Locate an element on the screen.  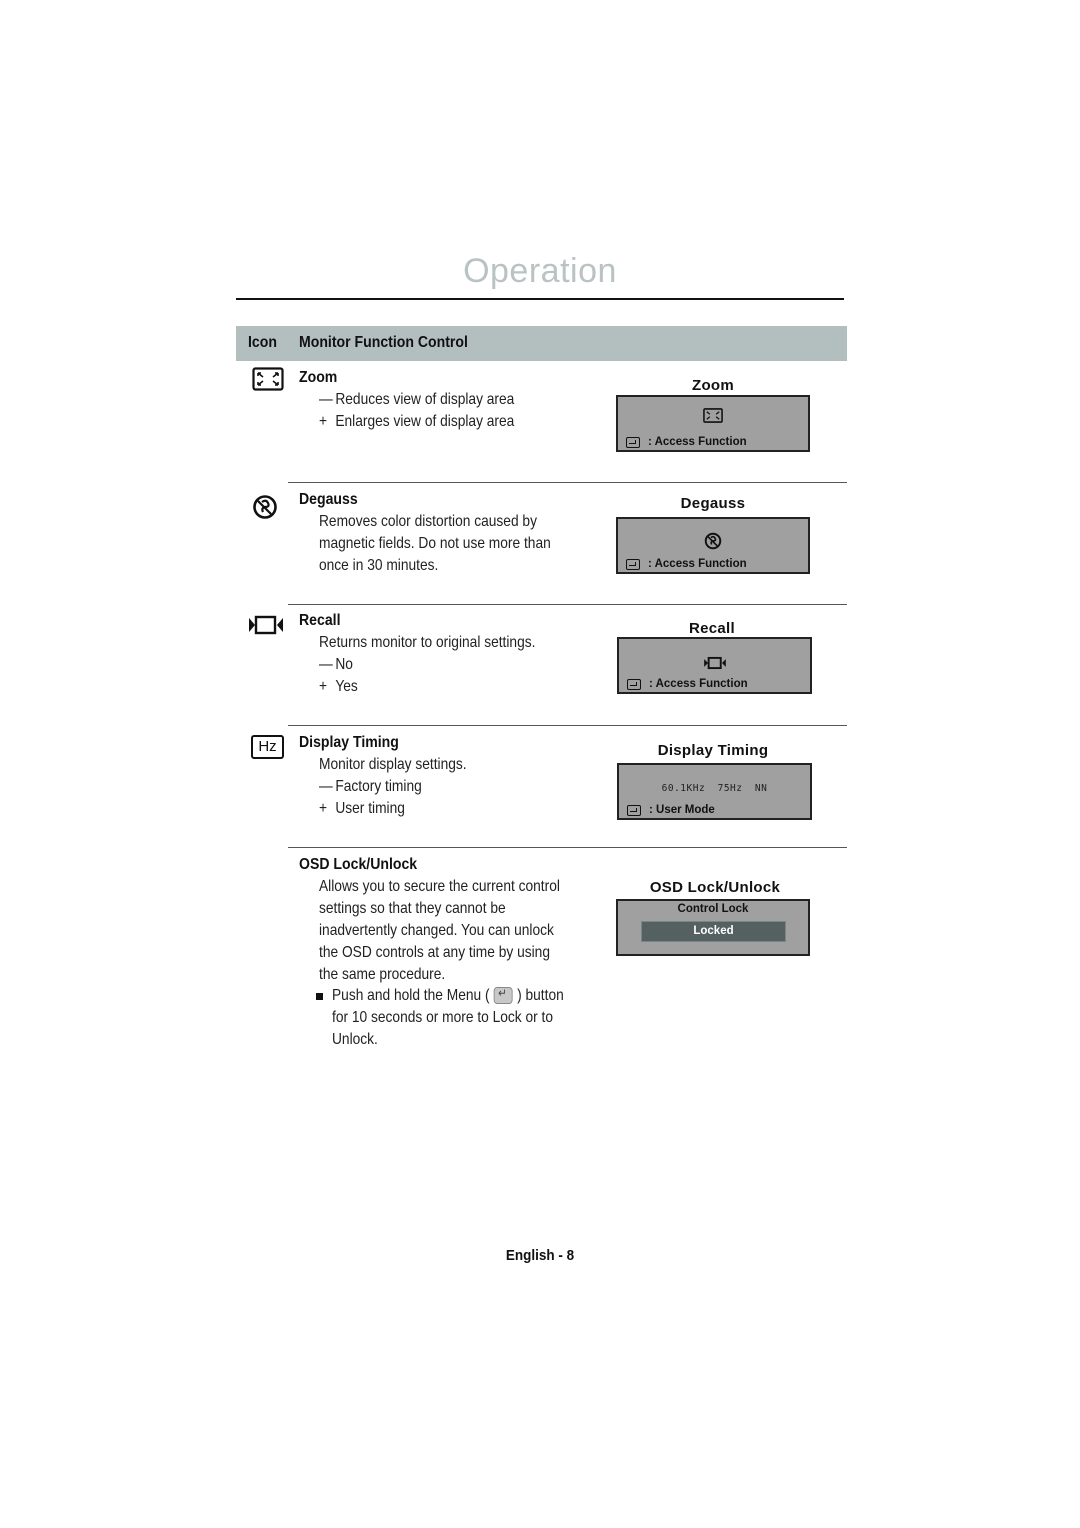
display-timing-osd-footer: : User Mode is located at coordinates (671, 810).